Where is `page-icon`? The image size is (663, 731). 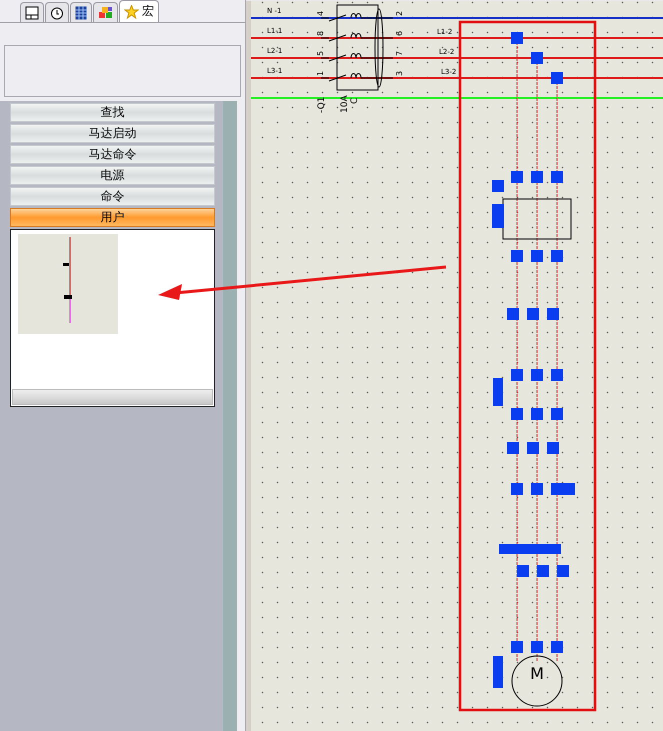
page-icon is located at coordinates (32, 13).